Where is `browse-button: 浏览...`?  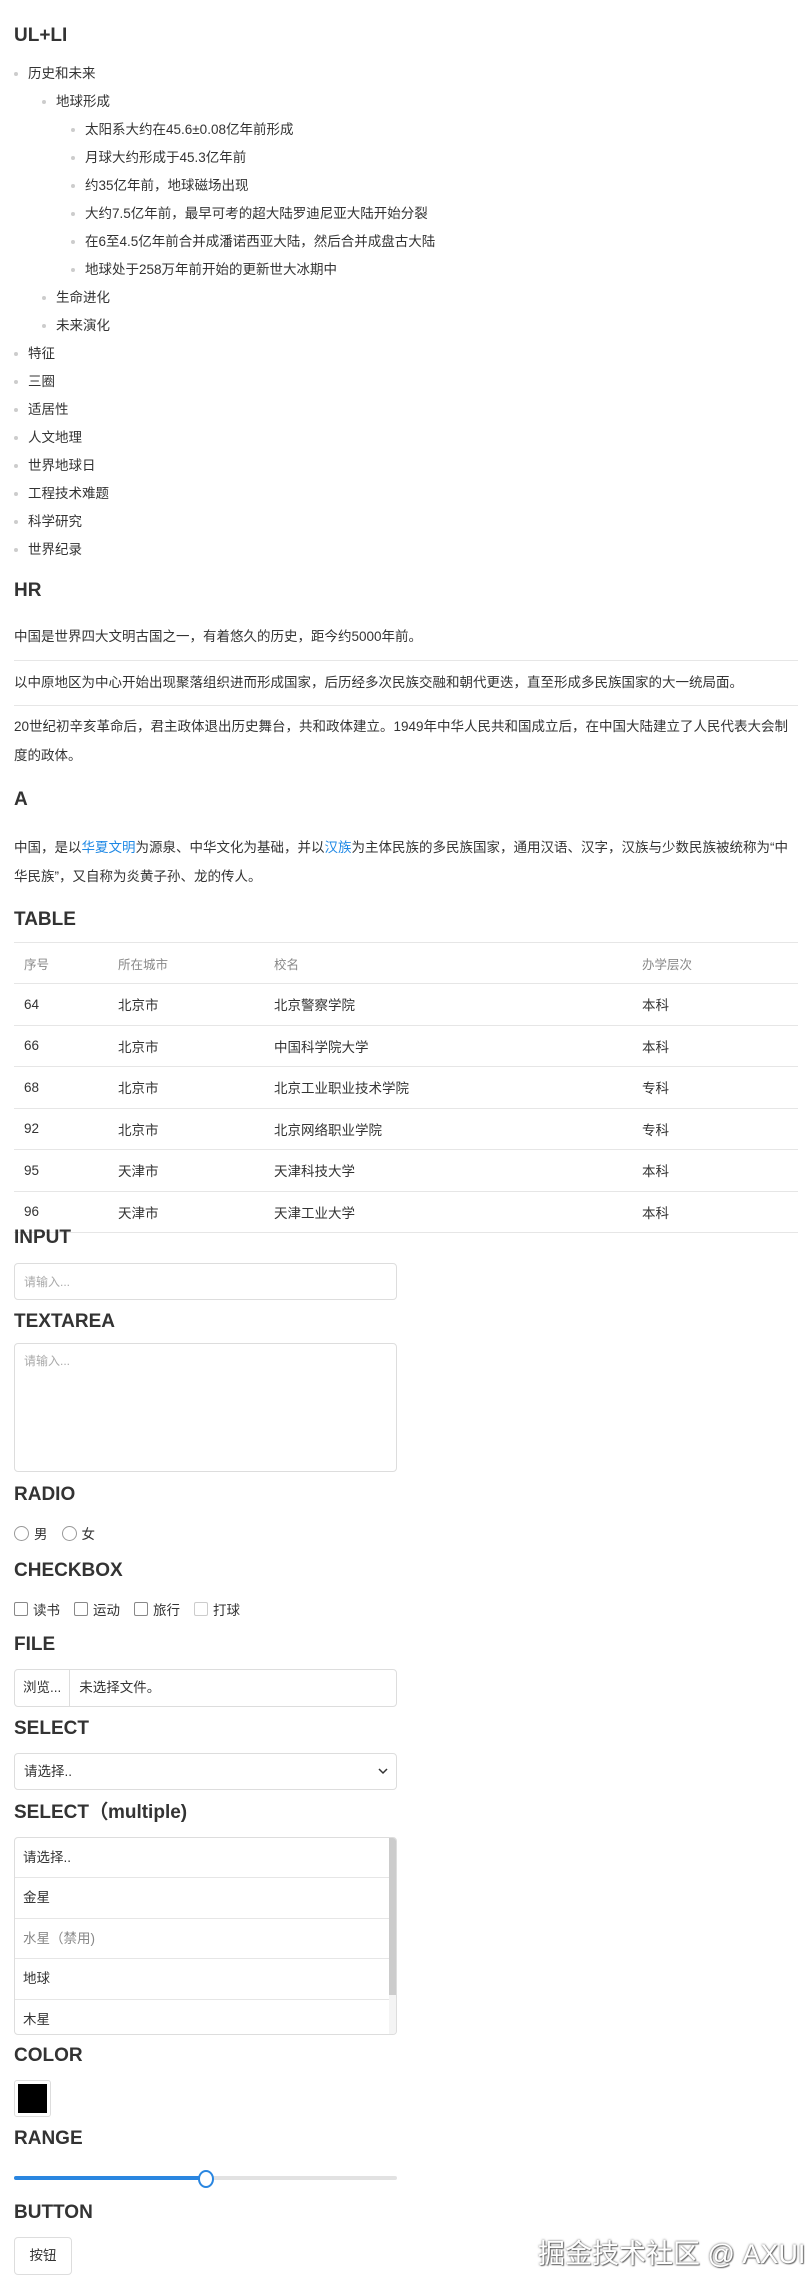
browse-button: 浏览... is located at coordinates (43, 1688).